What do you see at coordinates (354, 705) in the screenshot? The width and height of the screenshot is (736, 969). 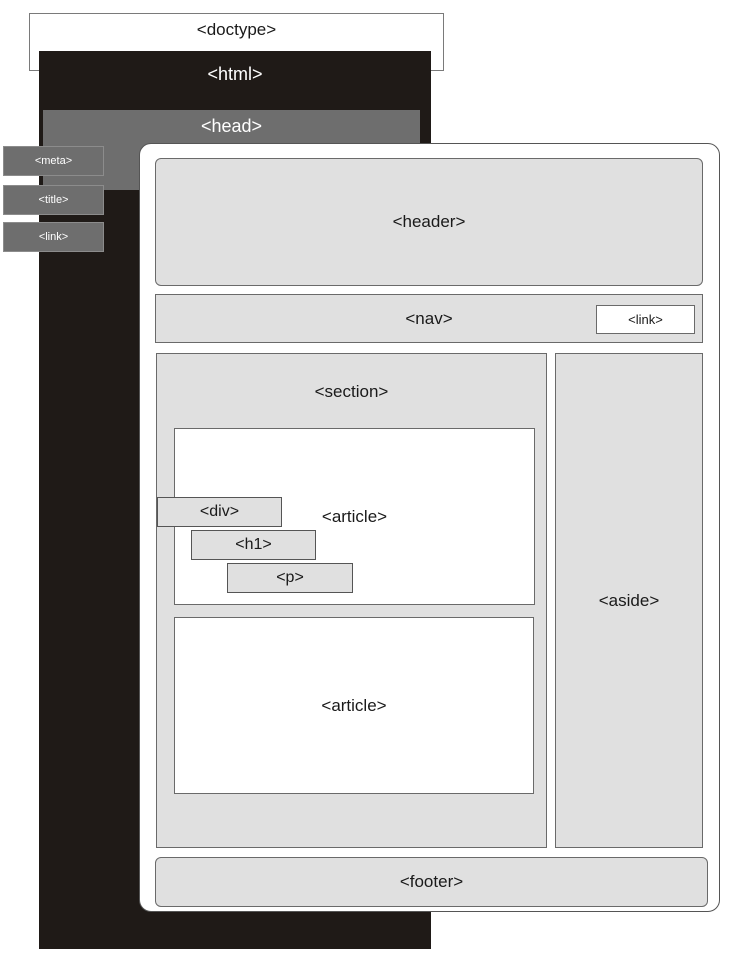 I see `article-box-2: <article>` at bounding box center [354, 705].